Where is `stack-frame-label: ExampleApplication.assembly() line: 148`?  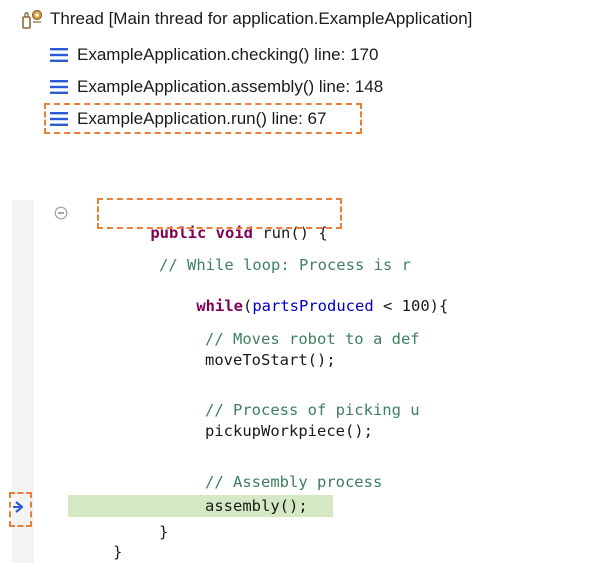
stack-frame-label: ExampleApplication.assembly() line: 148 is located at coordinates (230, 86).